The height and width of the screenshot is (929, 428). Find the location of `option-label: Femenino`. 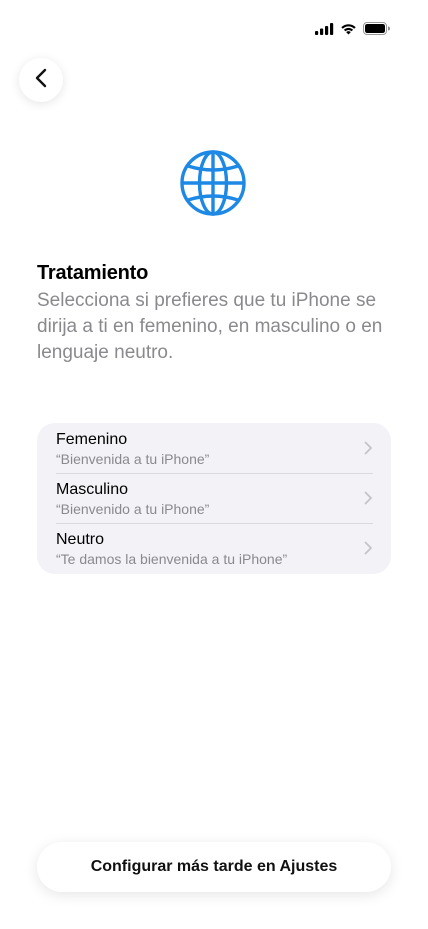

option-label: Femenino is located at coordinates (92, 439).